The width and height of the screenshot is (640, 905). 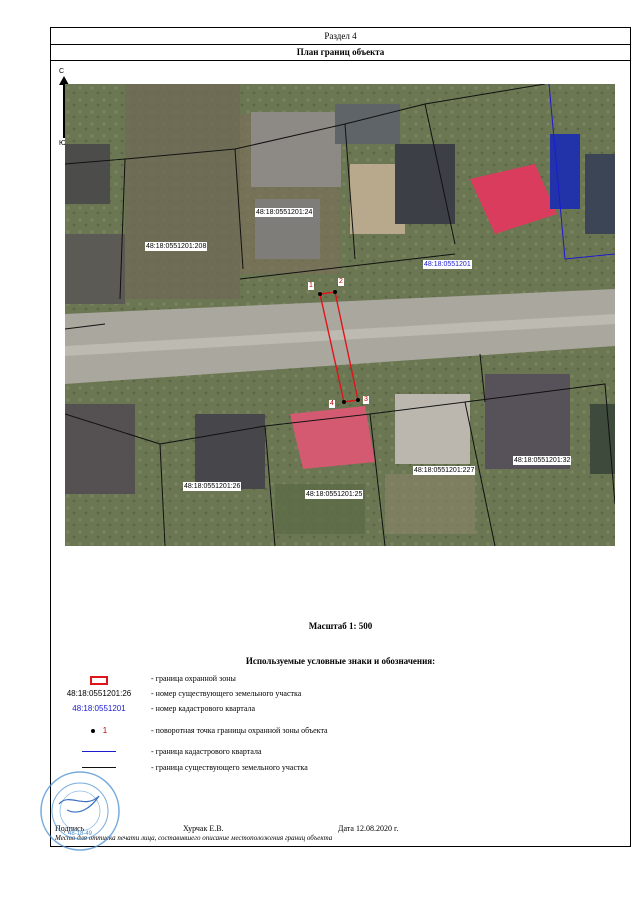 What do you see at coordinates (340, 52) in the screenshot?
I see `plan-title: План границ объекта` at bounding box center [340, 52].